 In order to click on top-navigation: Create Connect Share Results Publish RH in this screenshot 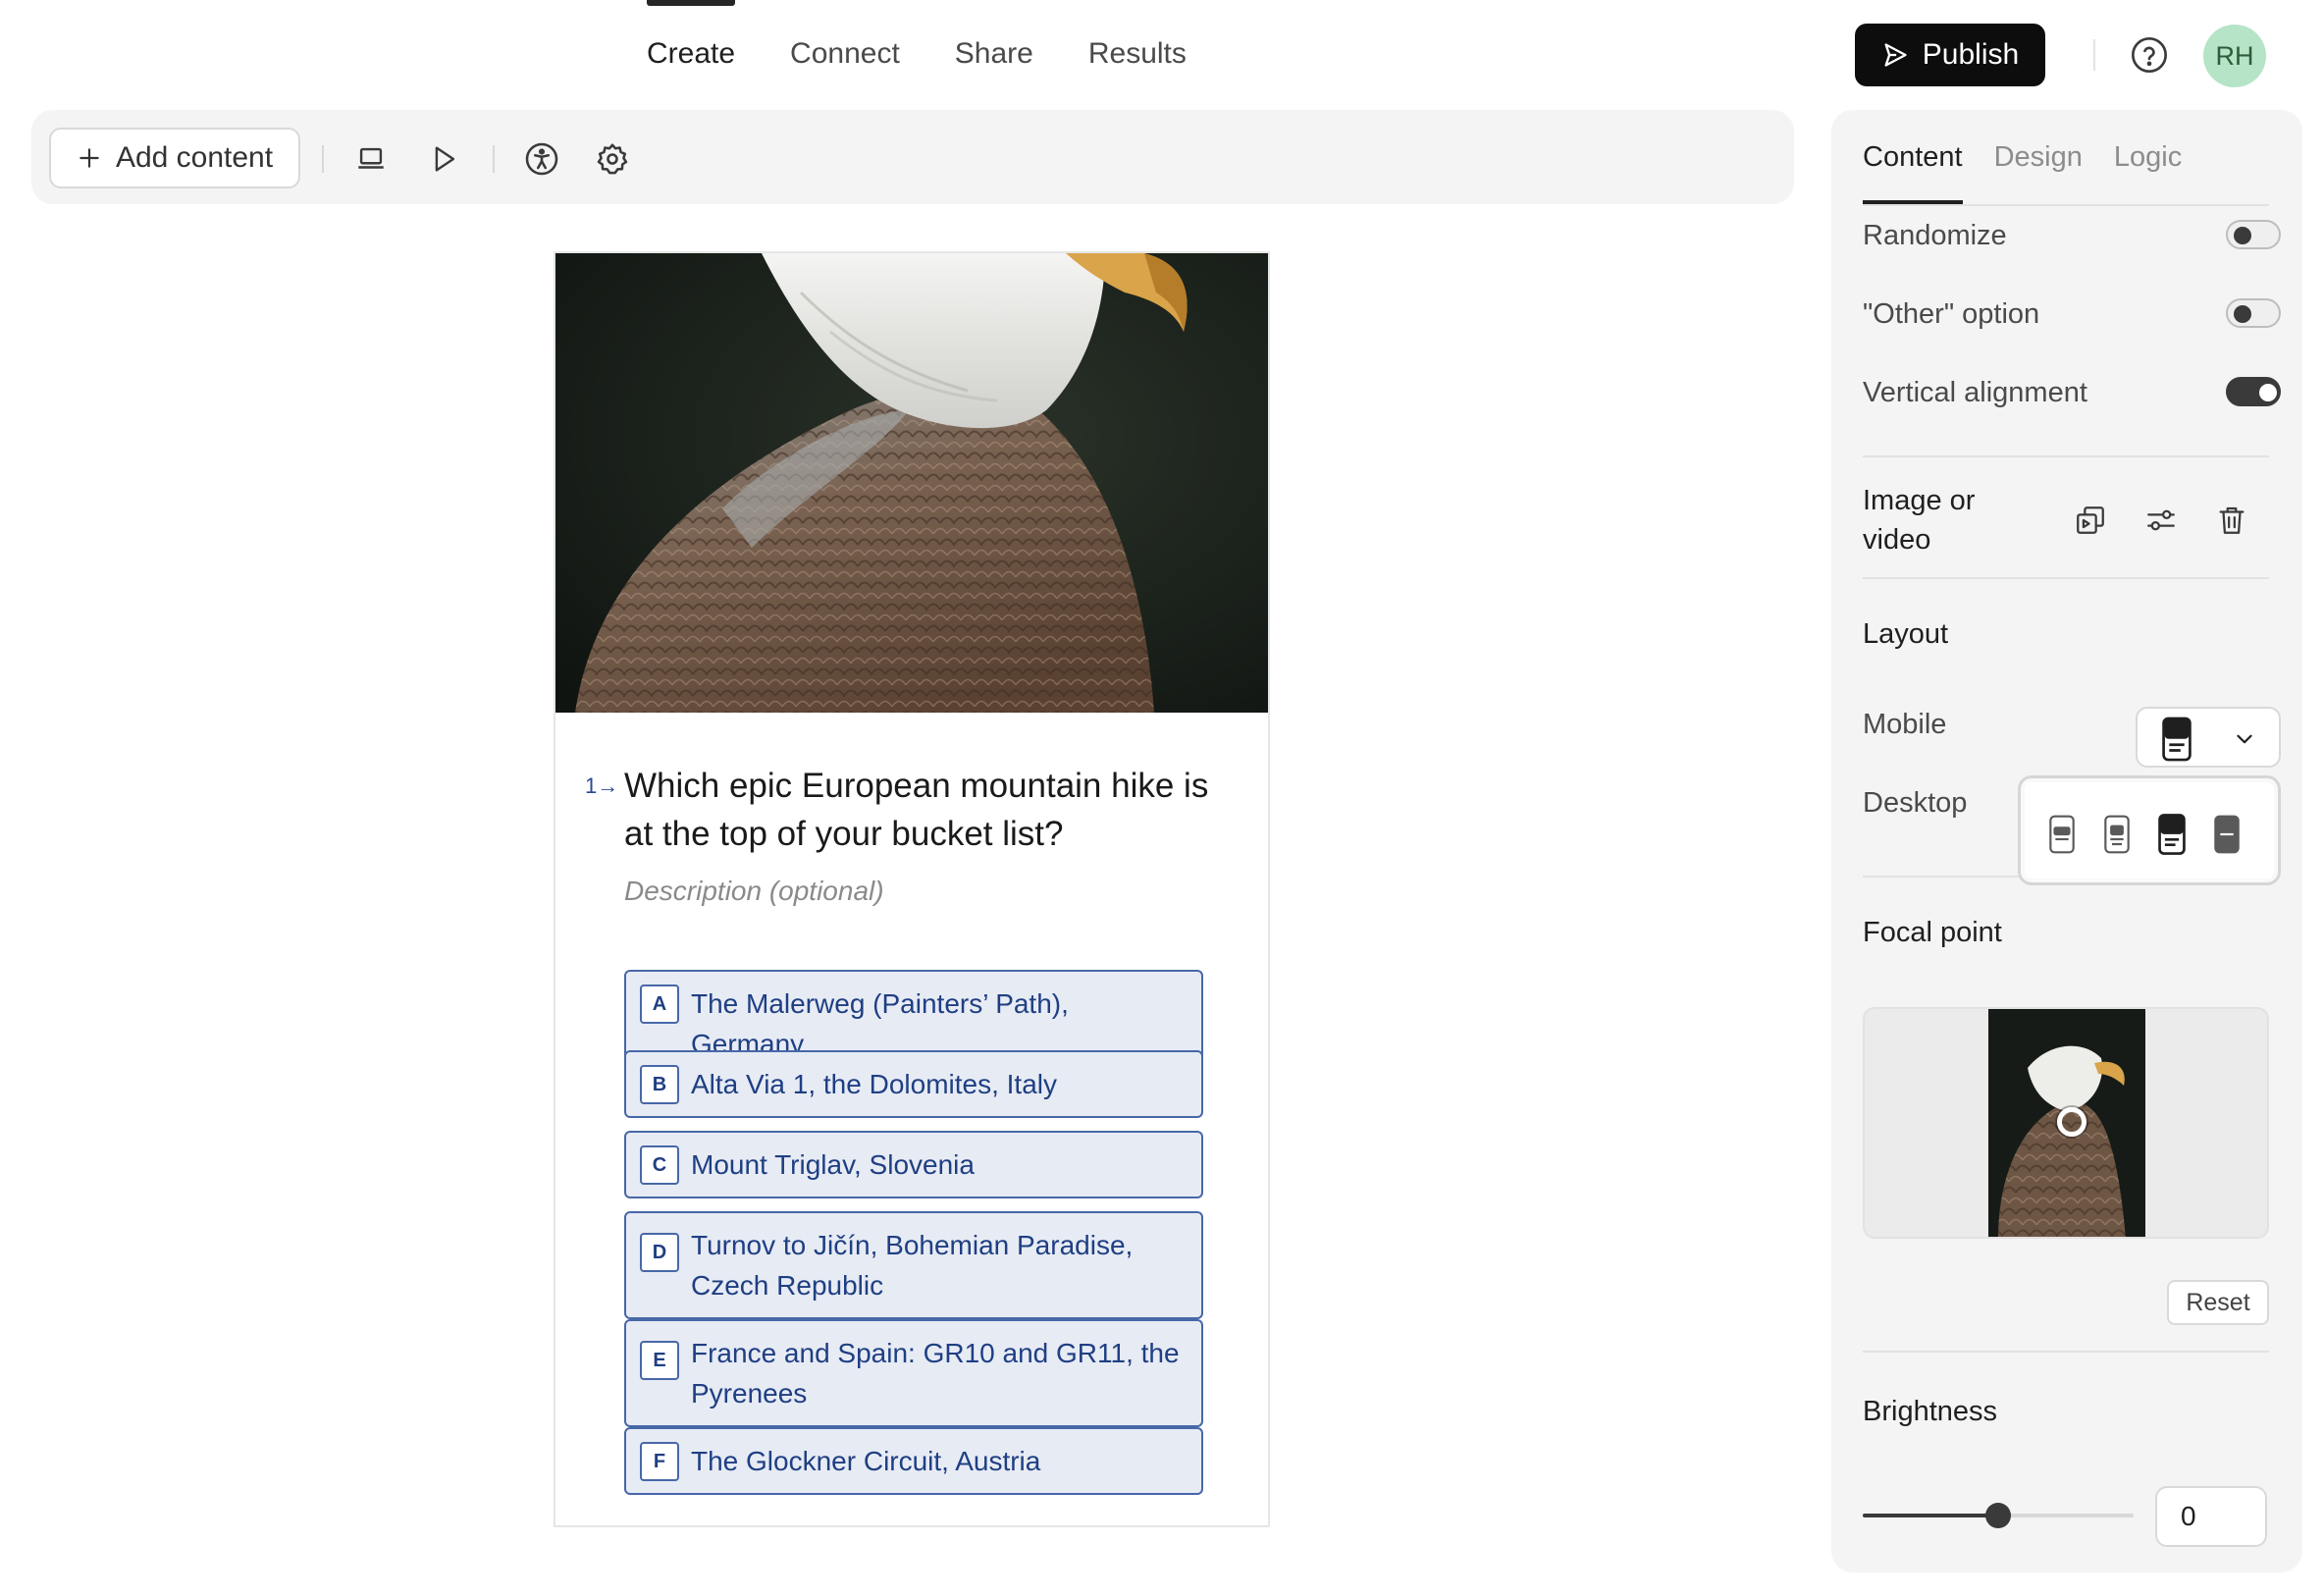, I will do `click(1162, 54)`.